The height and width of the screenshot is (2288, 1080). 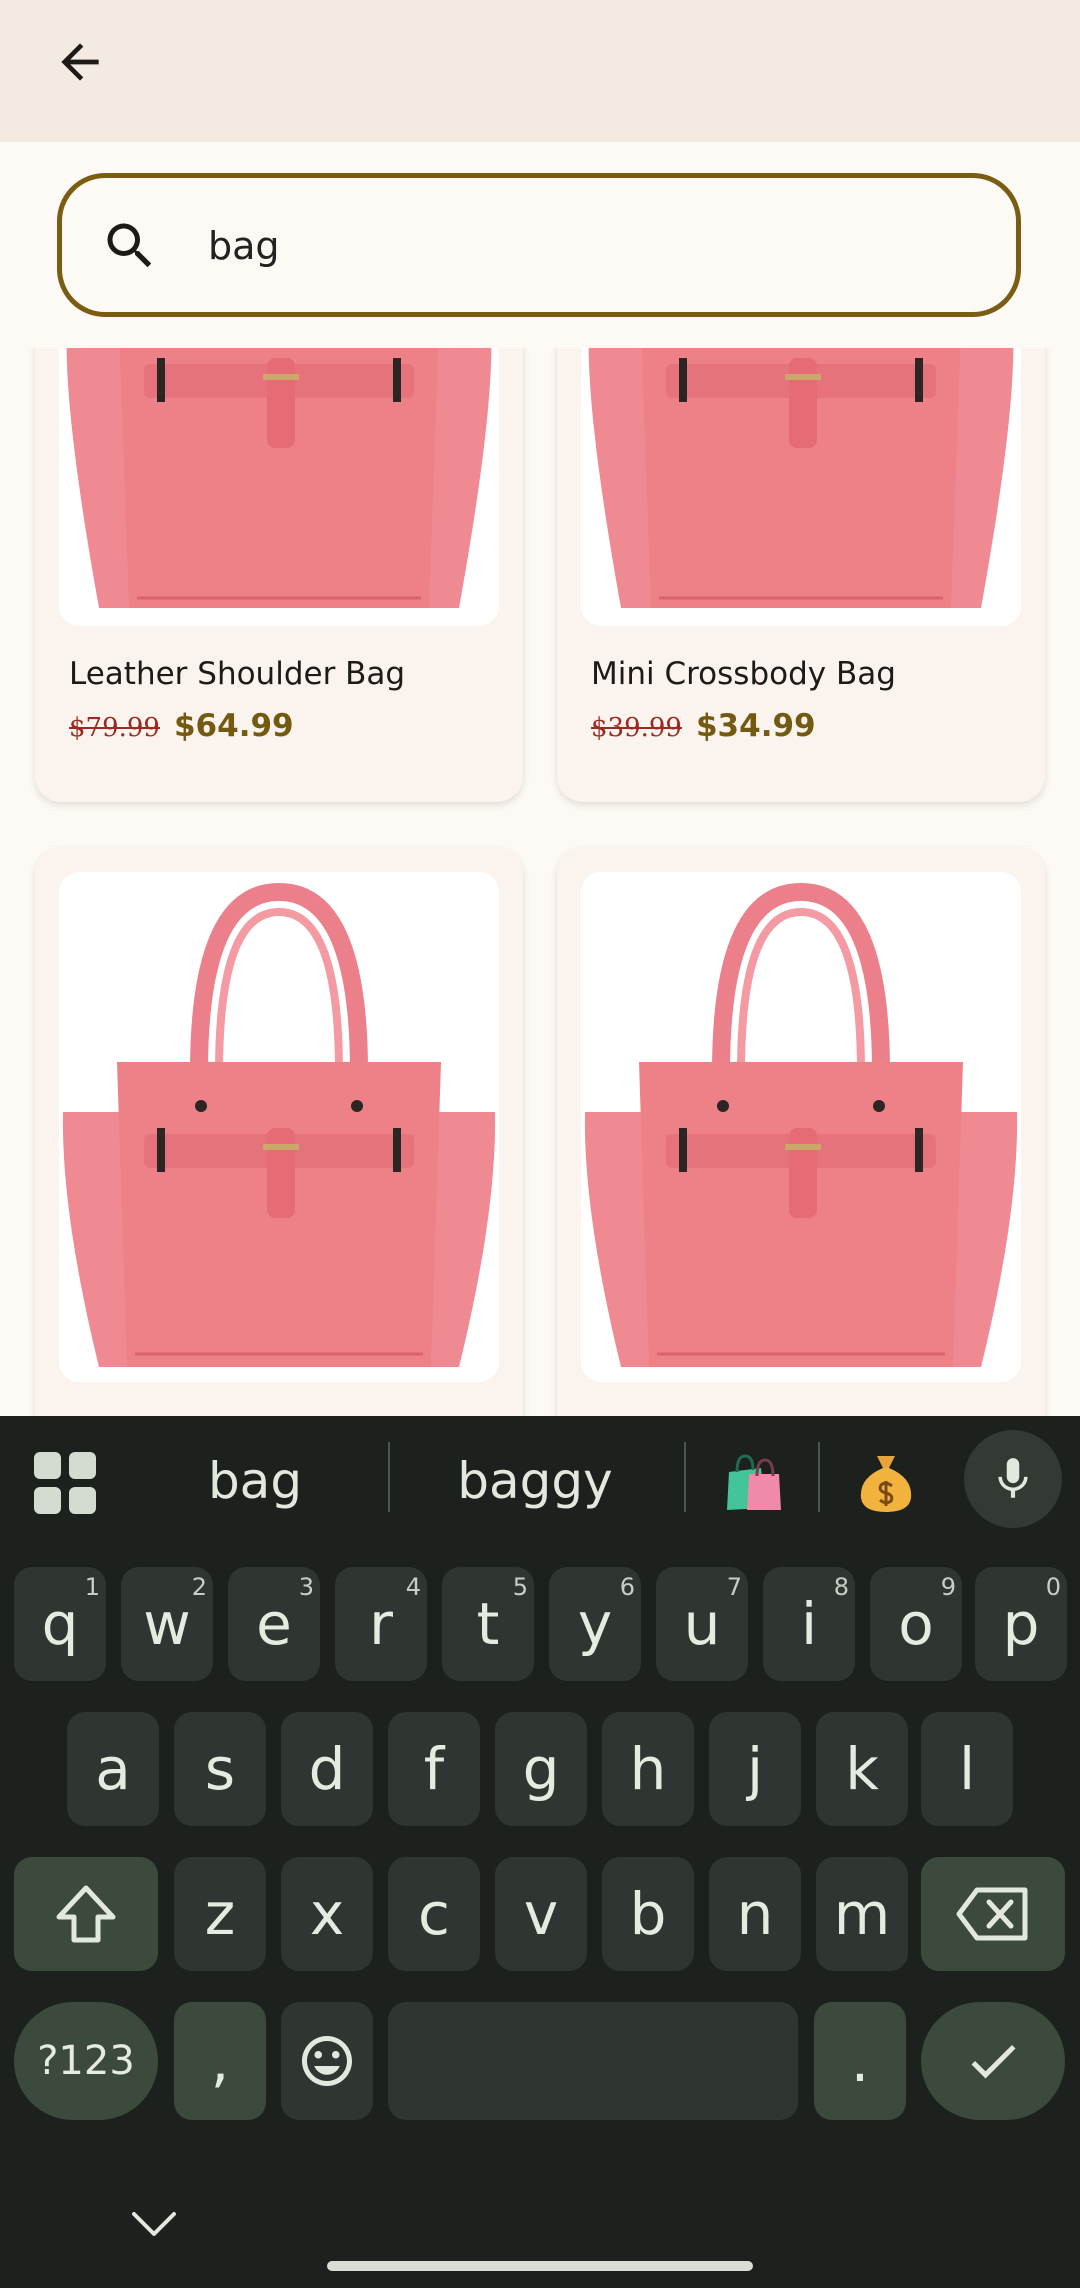 I want to click on key-m: m, so click(x=862, y=1914).